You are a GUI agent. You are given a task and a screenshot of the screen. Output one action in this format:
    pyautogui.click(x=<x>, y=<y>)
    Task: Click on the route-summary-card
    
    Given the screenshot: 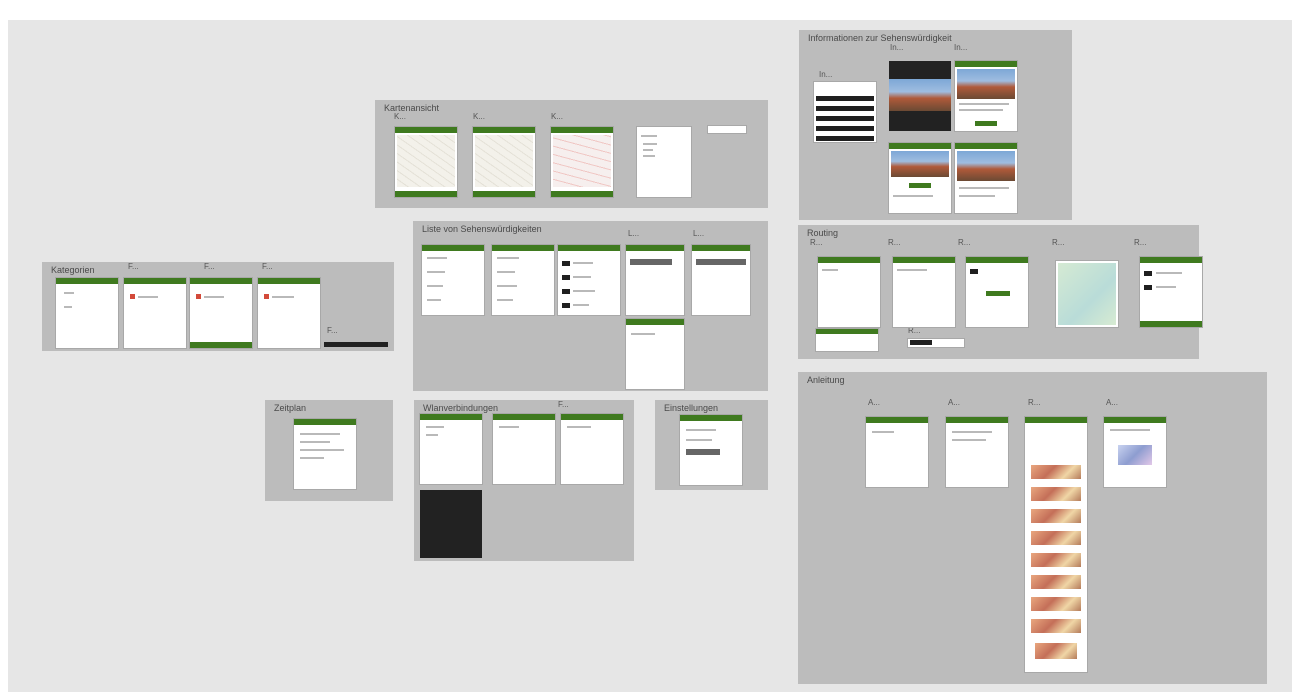 What is the action you would take?
    pyautogui.click(x=847, y=340)
    